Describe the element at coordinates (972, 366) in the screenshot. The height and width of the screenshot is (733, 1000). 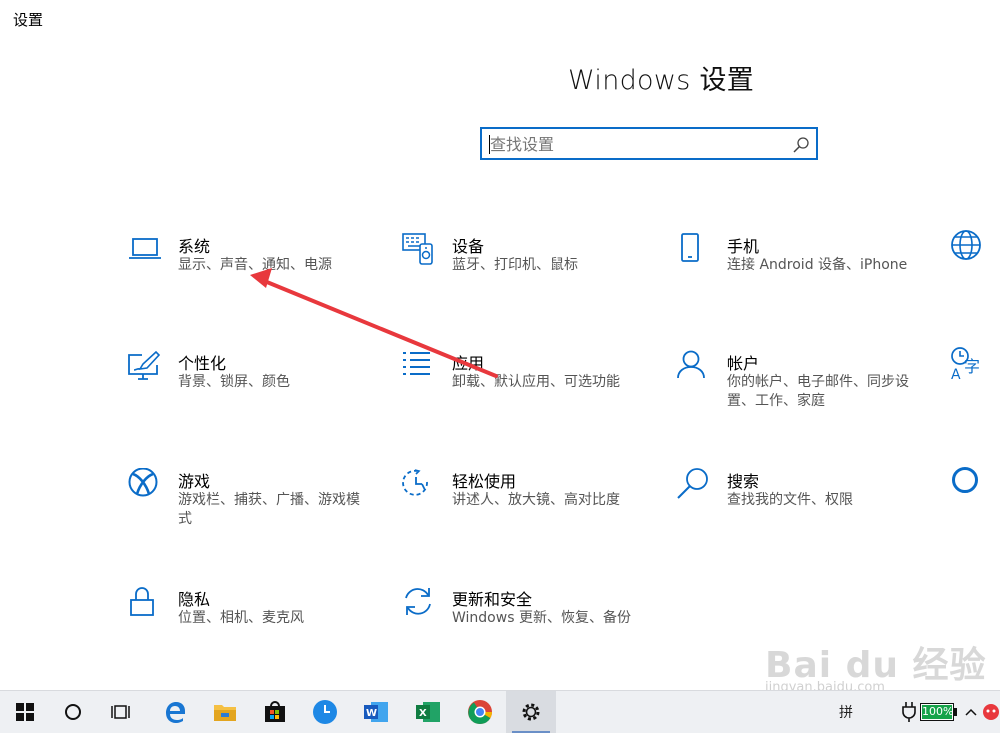
I see `svg-text: 字` at that location.